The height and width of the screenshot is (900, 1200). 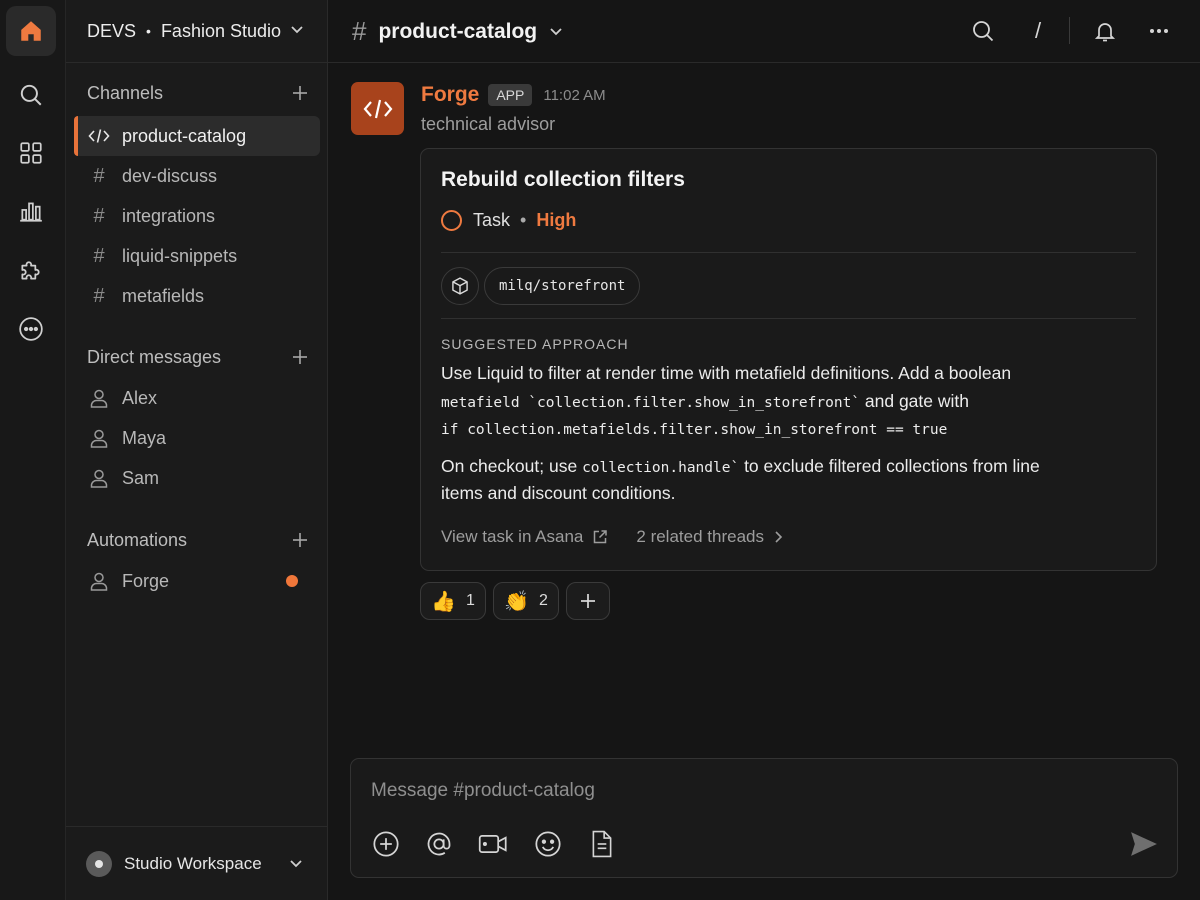 I want to click on workspace-name: Fashion Studio, so click(x=221, y=30).